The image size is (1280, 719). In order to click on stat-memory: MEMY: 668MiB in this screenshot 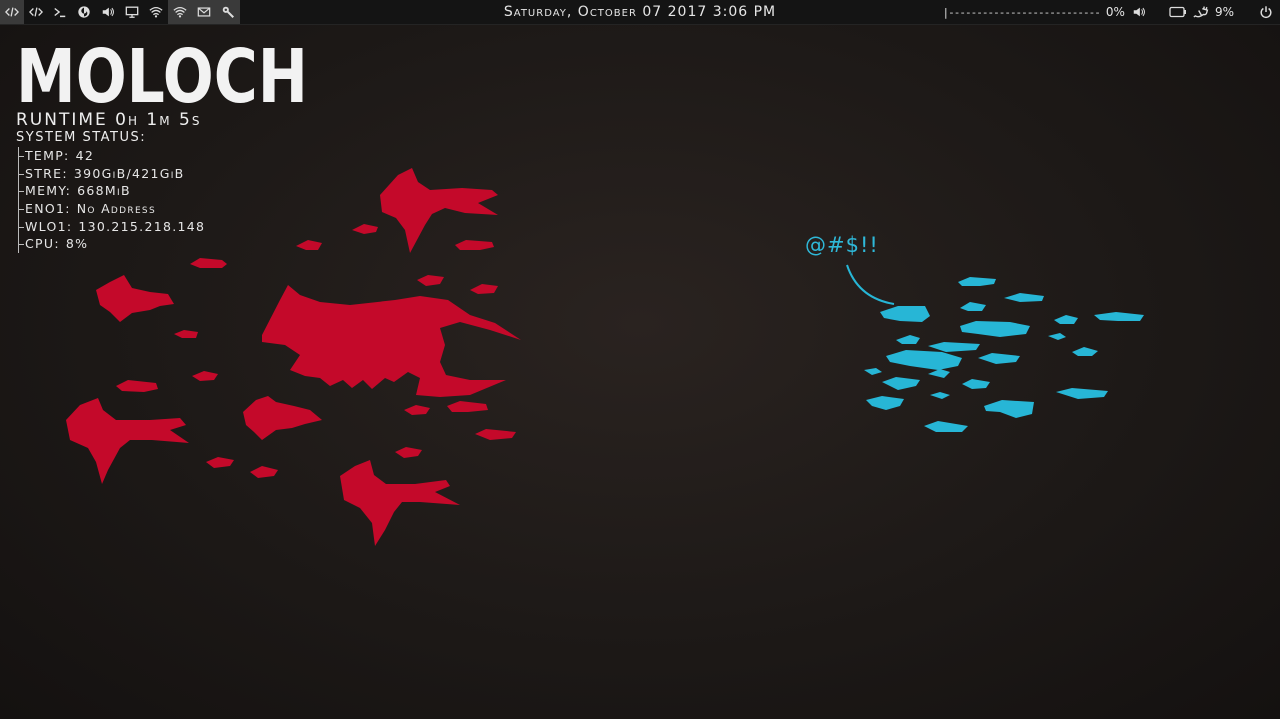, I will do `click(177, 191)`.